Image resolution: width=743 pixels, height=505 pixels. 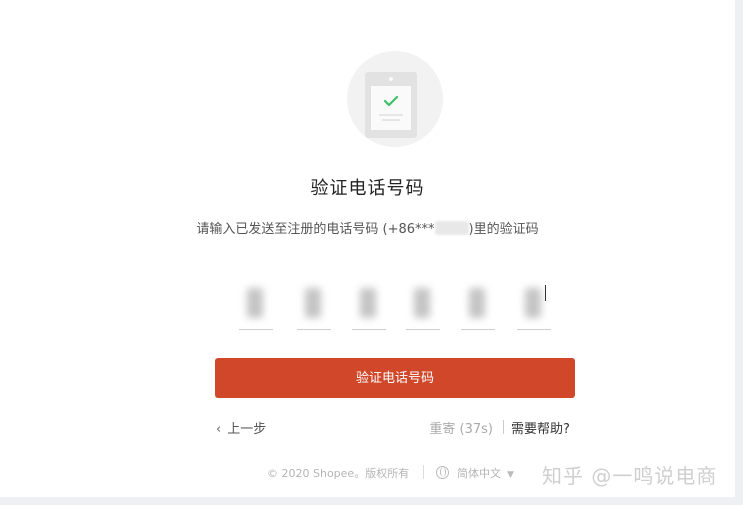 I want to click on caret-down-icon: ▼, so click(x=510, y=475).